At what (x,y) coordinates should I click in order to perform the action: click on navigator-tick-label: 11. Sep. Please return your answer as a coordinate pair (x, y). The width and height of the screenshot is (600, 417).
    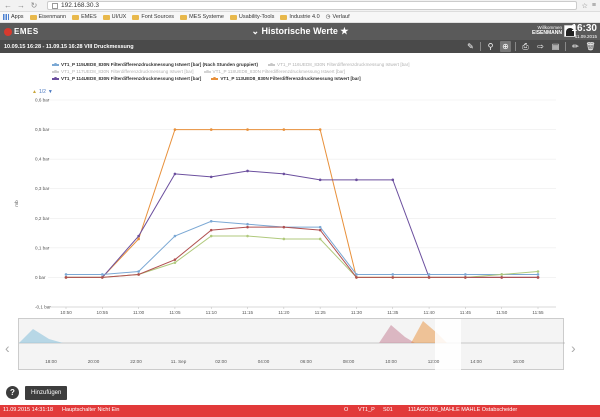
    Looking at the image, I should click on (179, 361).